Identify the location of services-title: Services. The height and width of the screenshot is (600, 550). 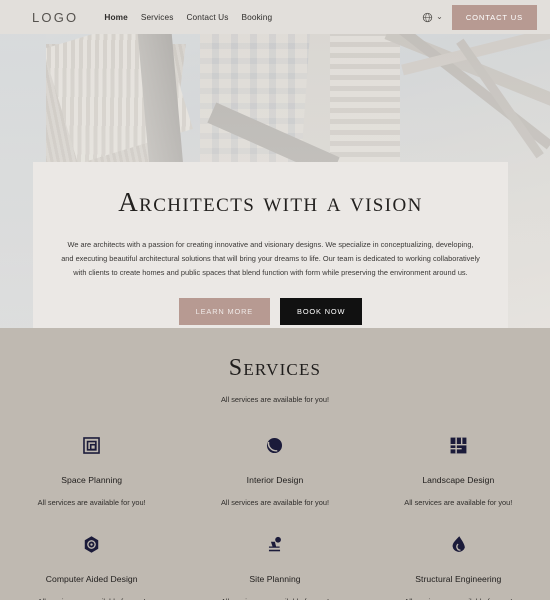
(275, 368).